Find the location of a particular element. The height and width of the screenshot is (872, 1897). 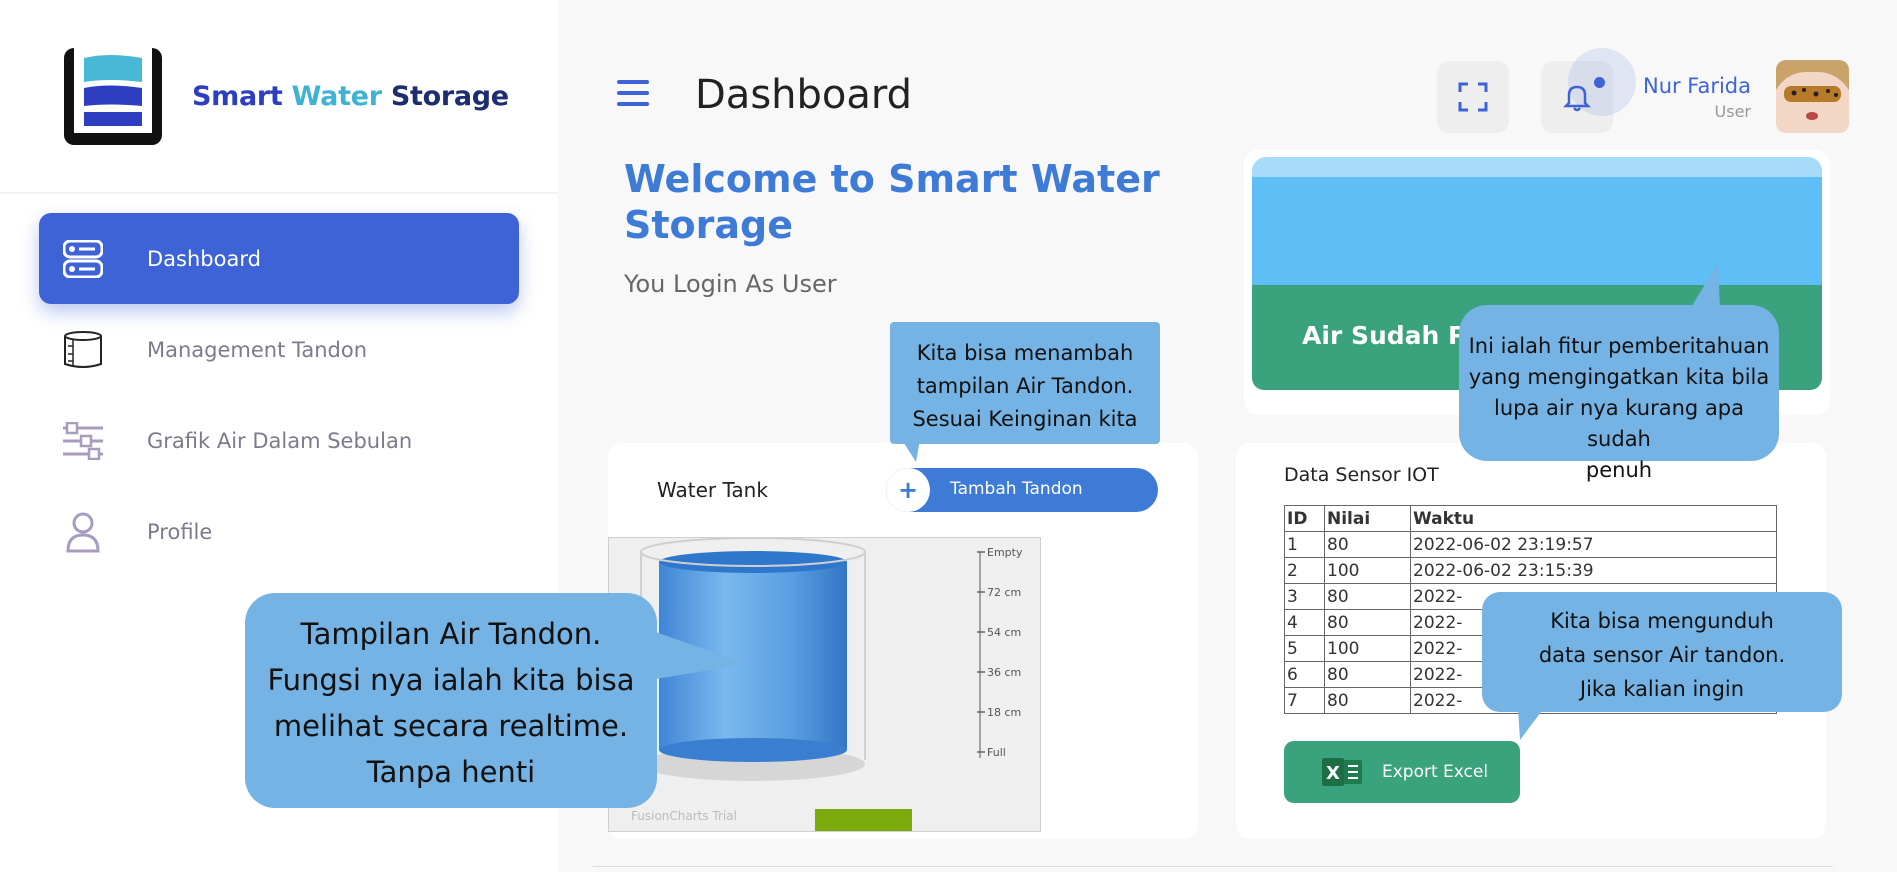

sidebar-item-dashboard: Dashboard is located at coordinates (279, 258).